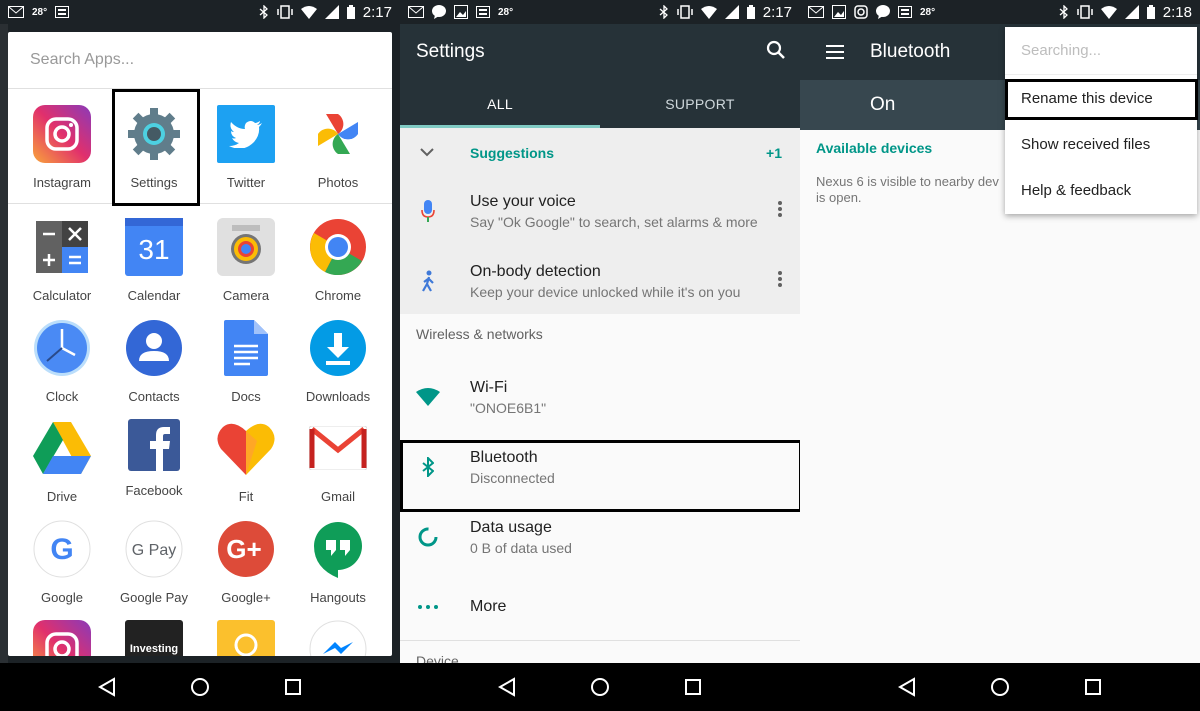  I want to click on contacts-icon, so click(154, 348).